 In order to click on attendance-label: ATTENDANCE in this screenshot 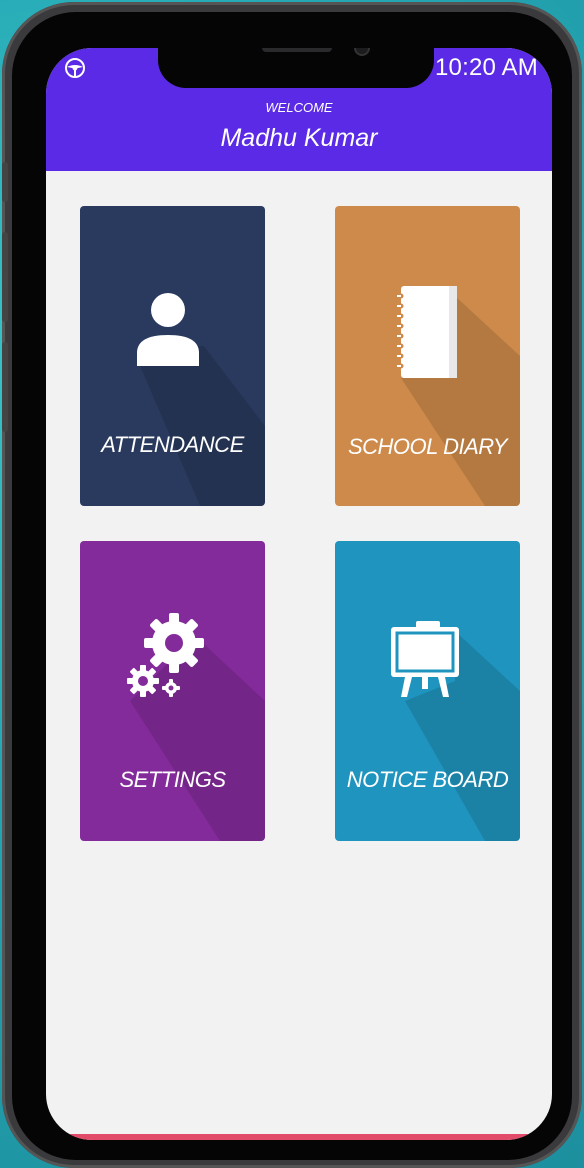, I will do `click(172, 444)`.